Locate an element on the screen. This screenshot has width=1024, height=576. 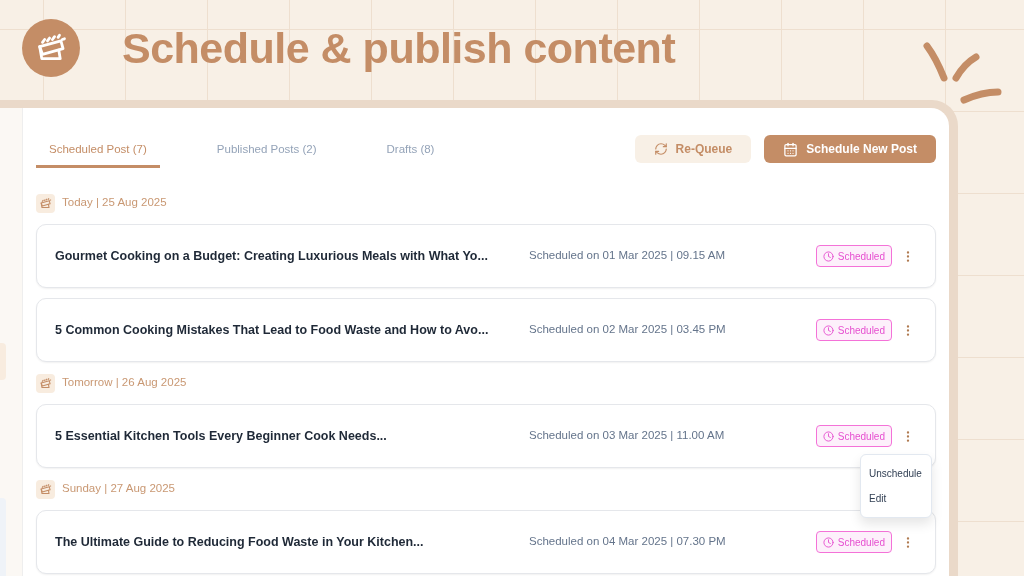
calendar-icon is located at coordinates (791, 149).